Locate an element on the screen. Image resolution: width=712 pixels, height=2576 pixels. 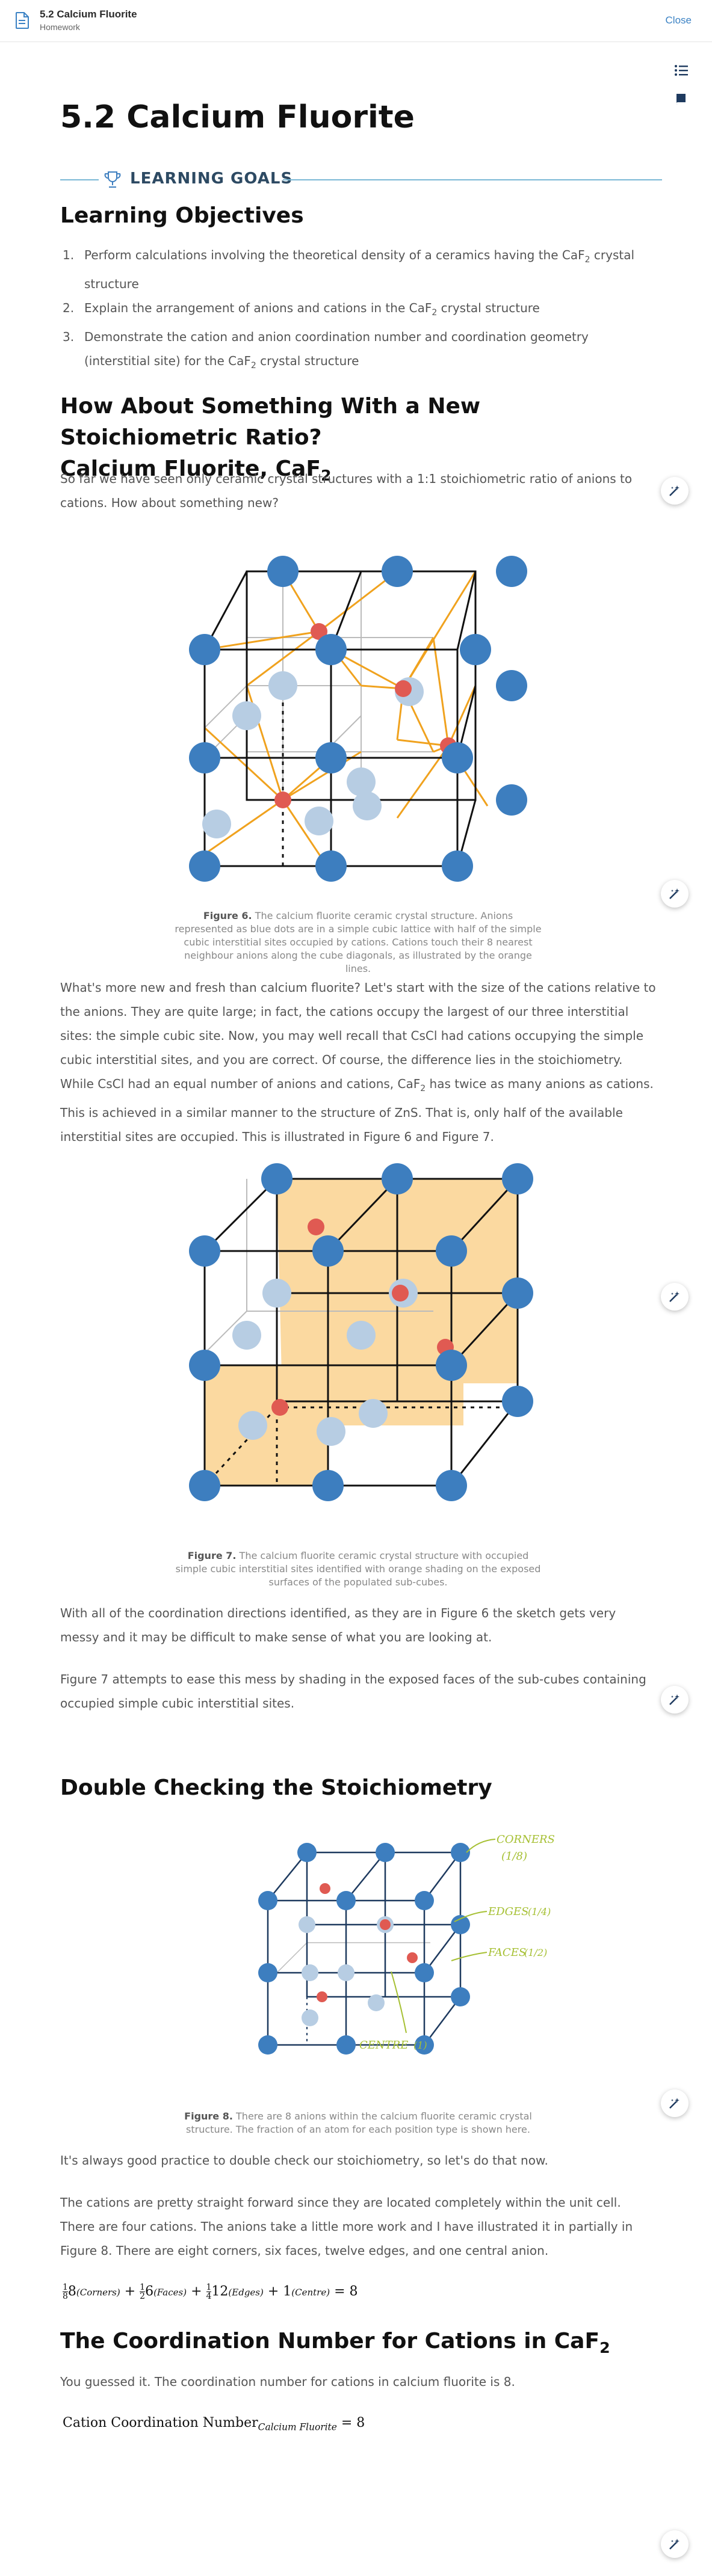
window-subtitle: Homework is located at coordinates (60, 27).